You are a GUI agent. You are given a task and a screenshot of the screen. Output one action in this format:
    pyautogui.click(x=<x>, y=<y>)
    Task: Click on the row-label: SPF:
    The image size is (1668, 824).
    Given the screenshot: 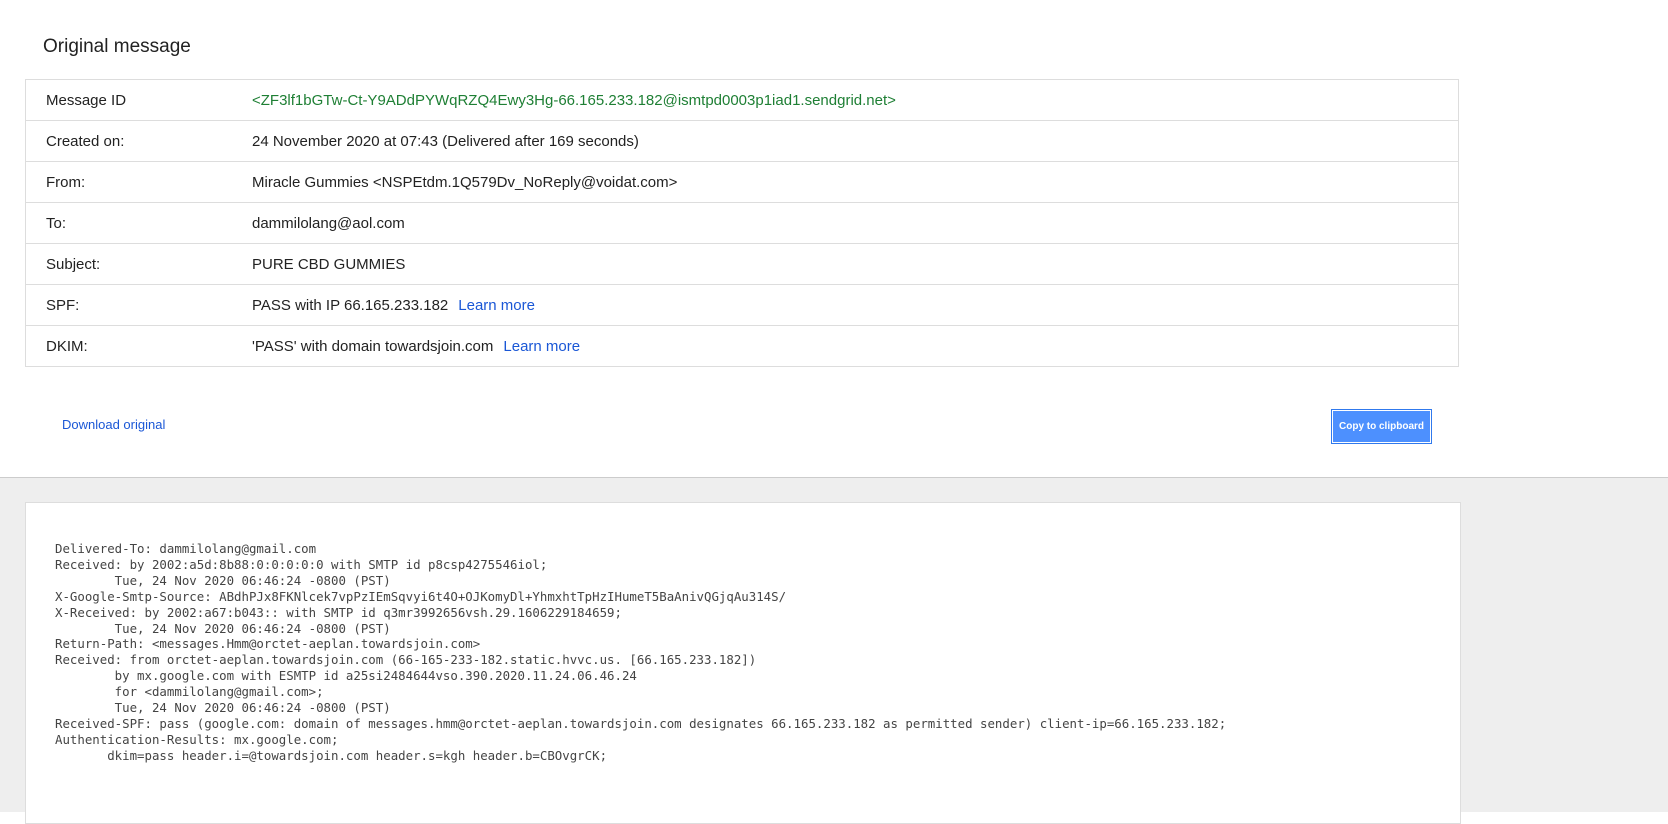 What is the action you would take?
    pyautogui.click(x=138, y=305)
    